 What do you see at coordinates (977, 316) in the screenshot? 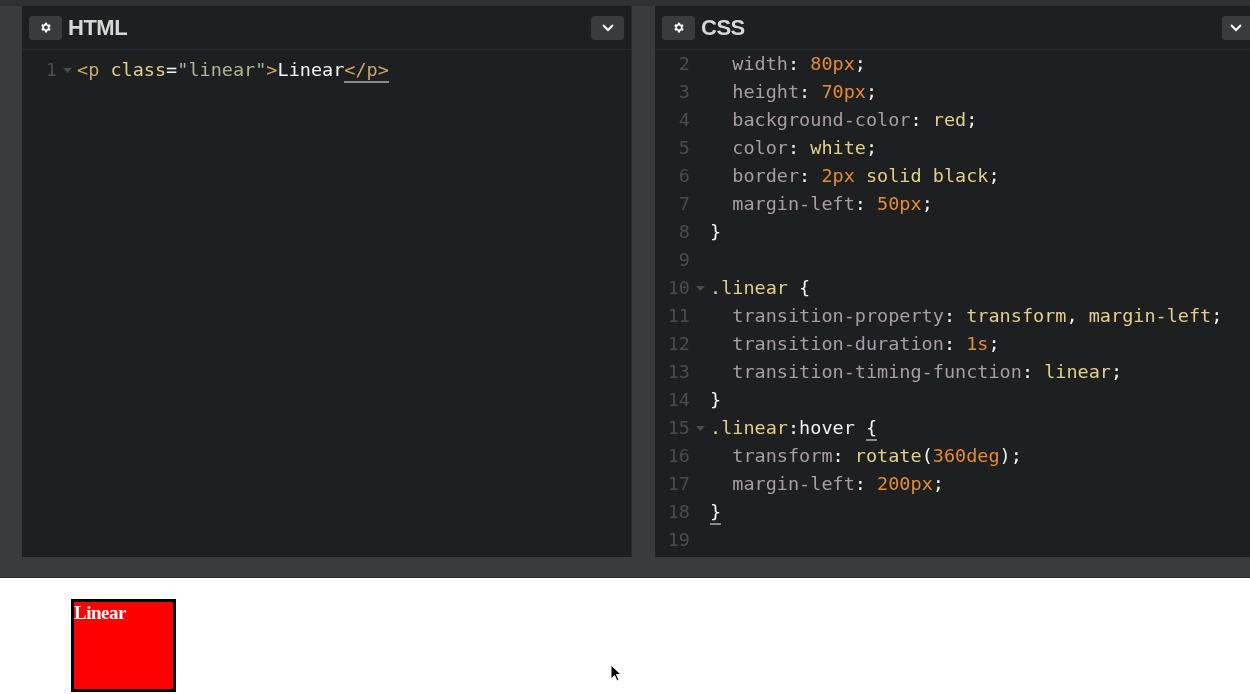
I see `code-line: transition-property: transform, margin-left;` at bounding box center [977, 316].